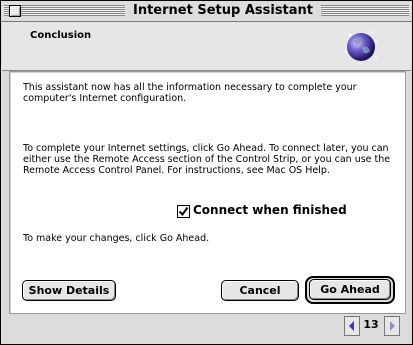  I want to click on checkmark-icon, so click(183, 211).